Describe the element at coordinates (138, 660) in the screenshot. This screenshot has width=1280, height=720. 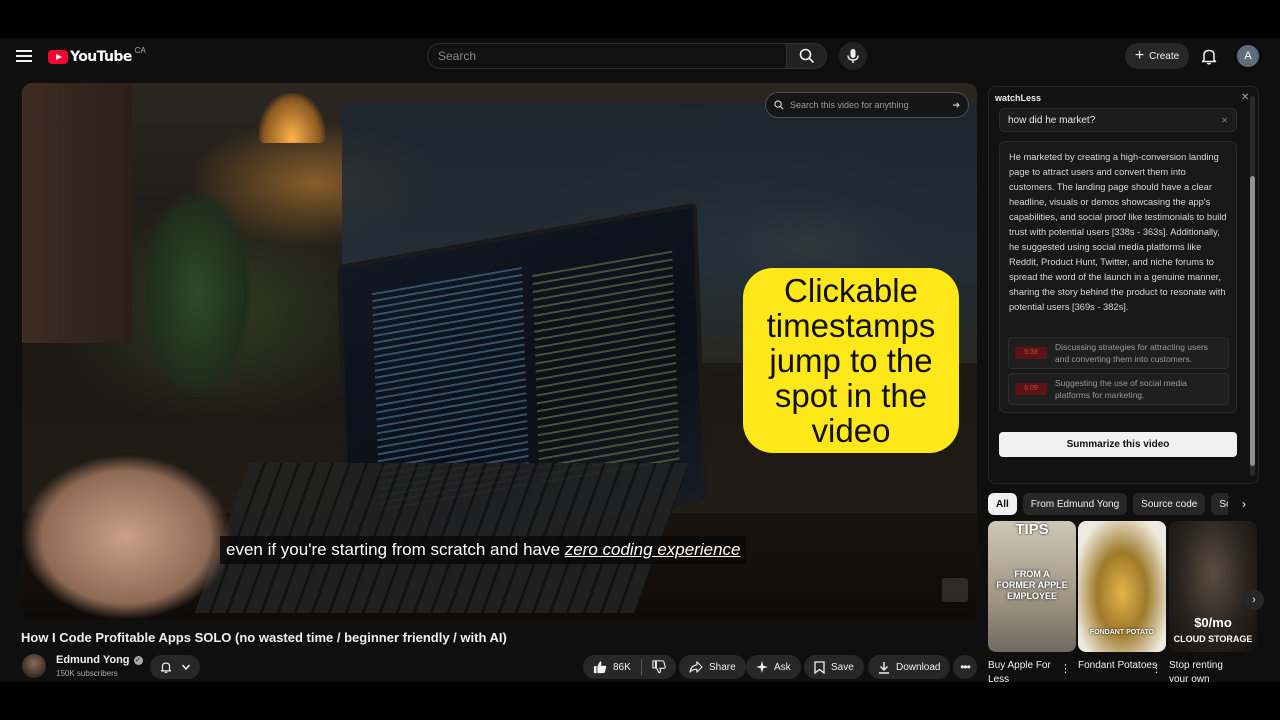
I see `verified-check-icon: ✓` at that location.